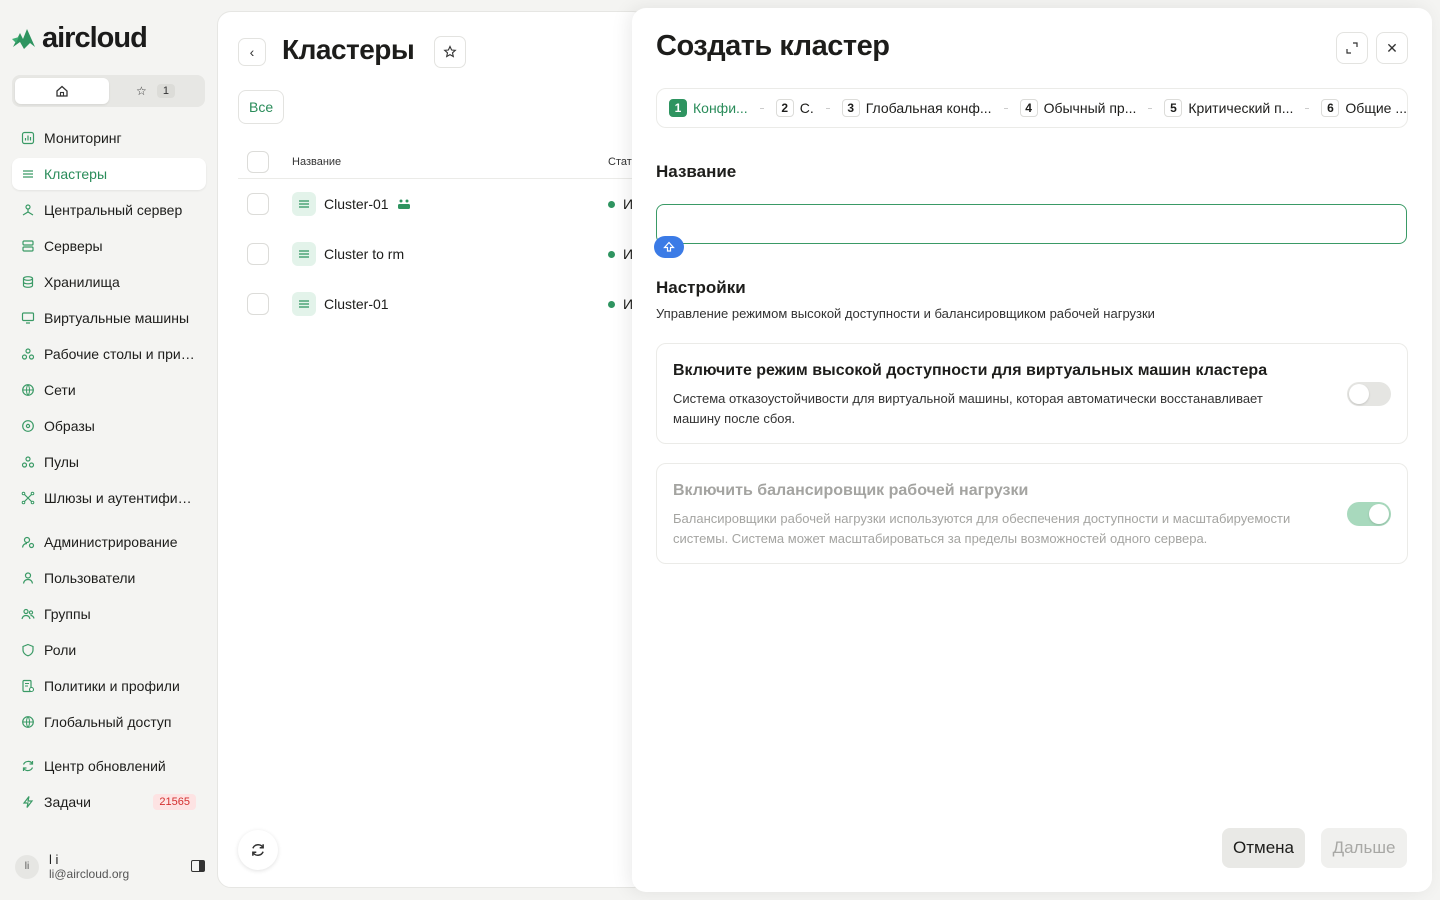  What do you see at coordinates (620, 162) in the screenshot?
I see `column-header-status: Стат` at bounding box center [620, 162].